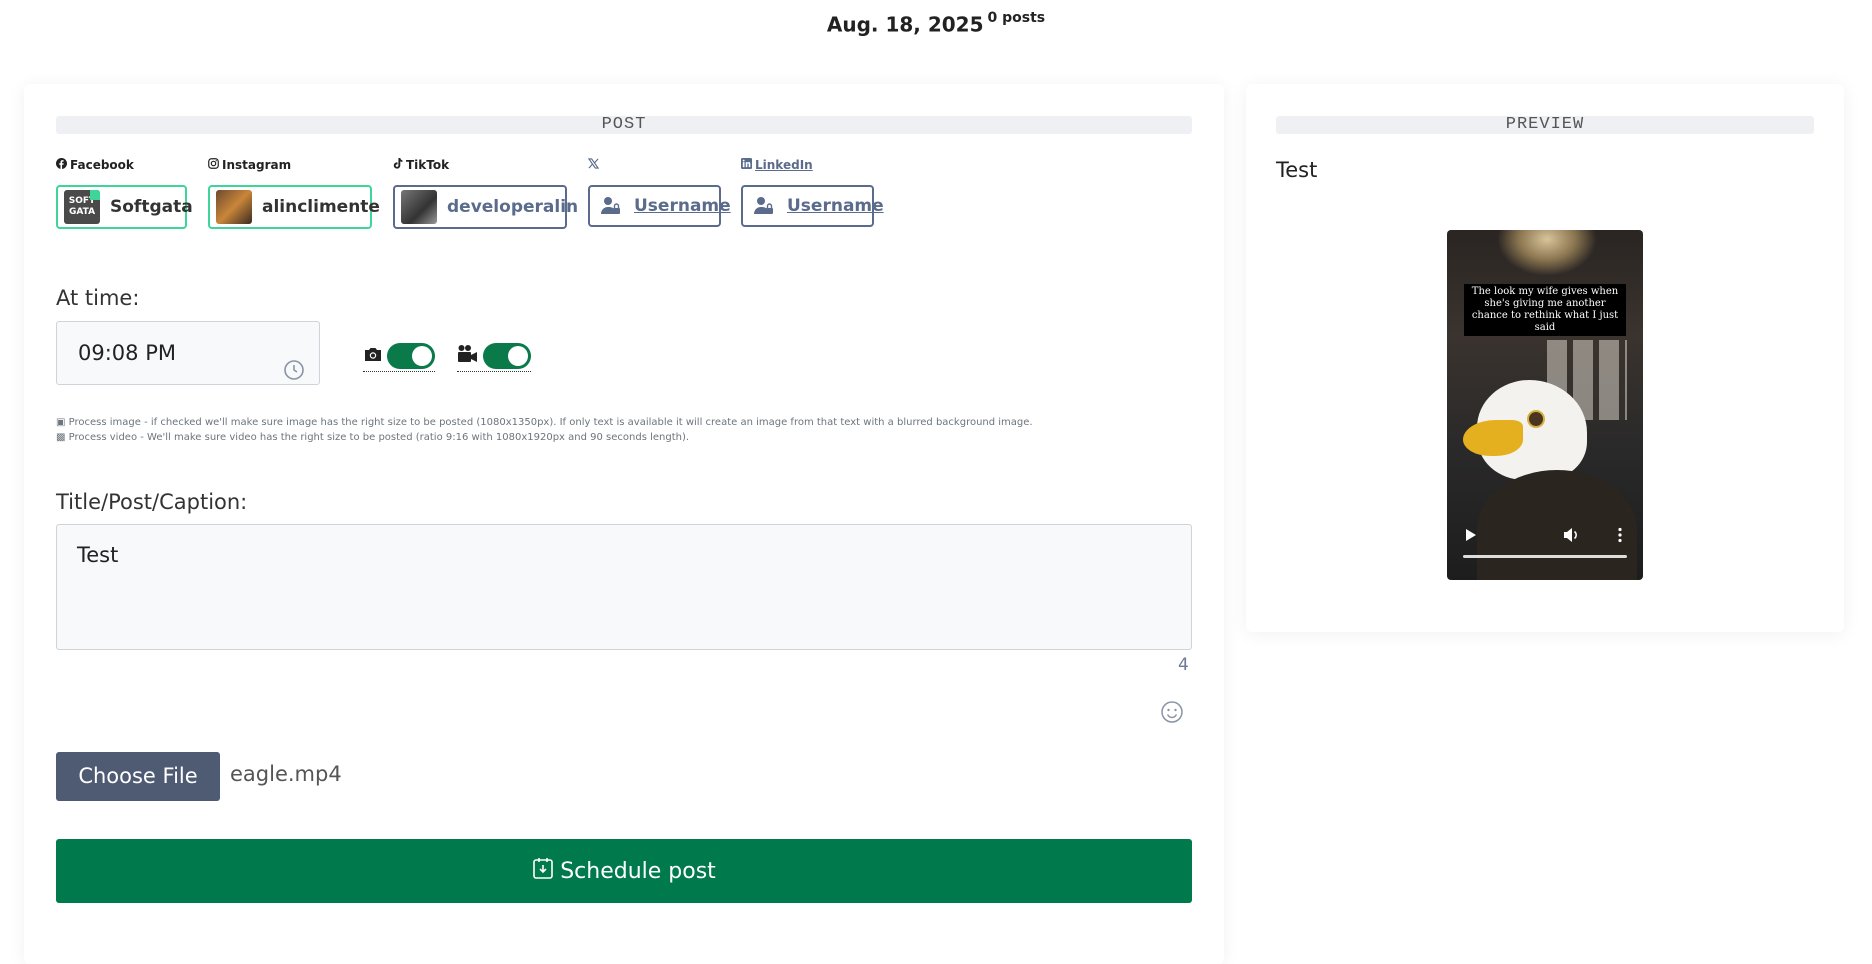 The width and height of the screenshot is (1872, 964). Describe the element at coordinates (61, 437) in the screenshot. I see `video-camera-icon: ▩` at that location.